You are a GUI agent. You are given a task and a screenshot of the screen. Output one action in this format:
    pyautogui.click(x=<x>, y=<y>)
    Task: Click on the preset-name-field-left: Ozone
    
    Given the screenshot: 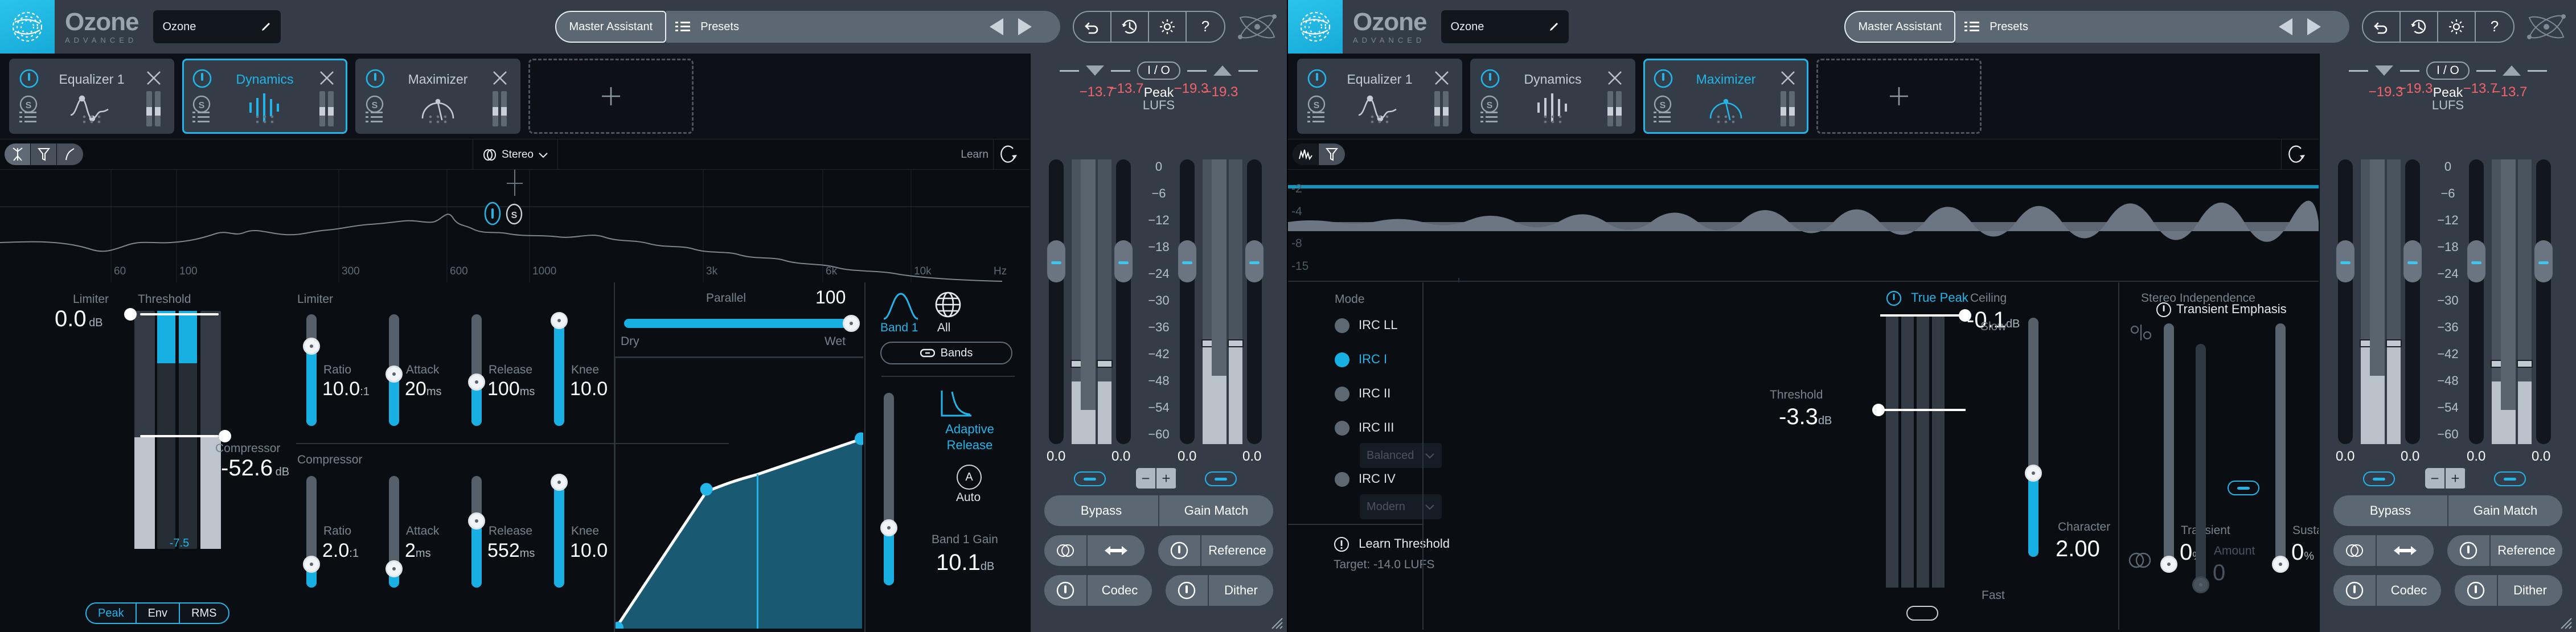 What is the action you would take?
    pyautogui.click(x=217, y=26)
    